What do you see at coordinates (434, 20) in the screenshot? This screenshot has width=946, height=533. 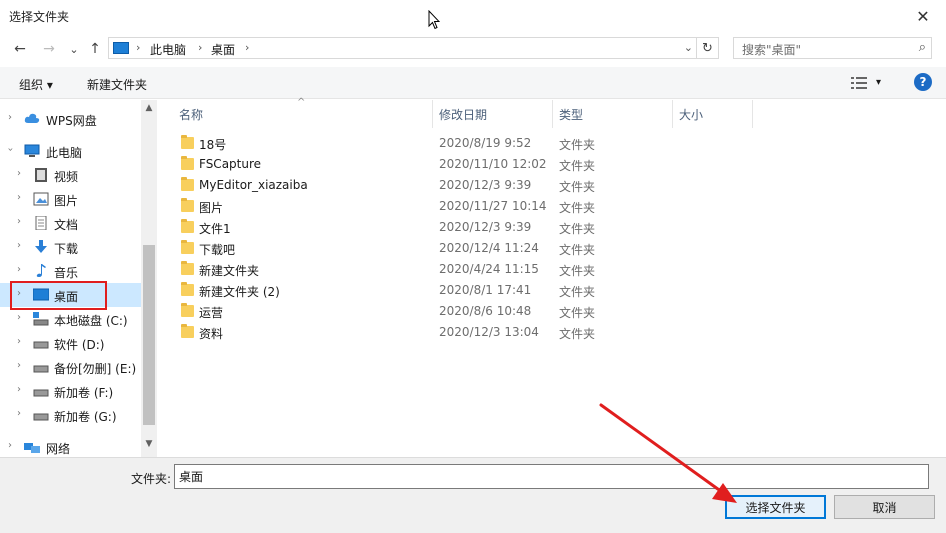 I see `mouse-cursor-icon` at bounding box center [434, 20].